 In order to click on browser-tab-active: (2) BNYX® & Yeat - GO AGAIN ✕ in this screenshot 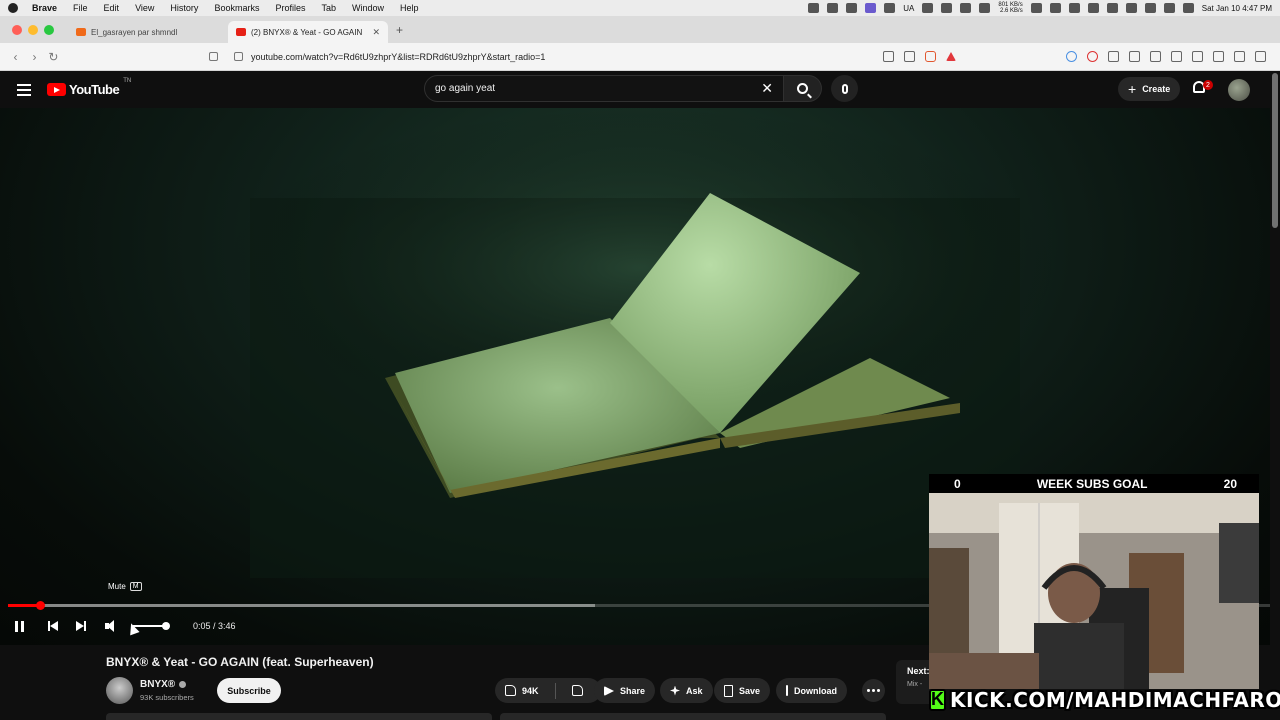, I will do `click(308, 32)`.